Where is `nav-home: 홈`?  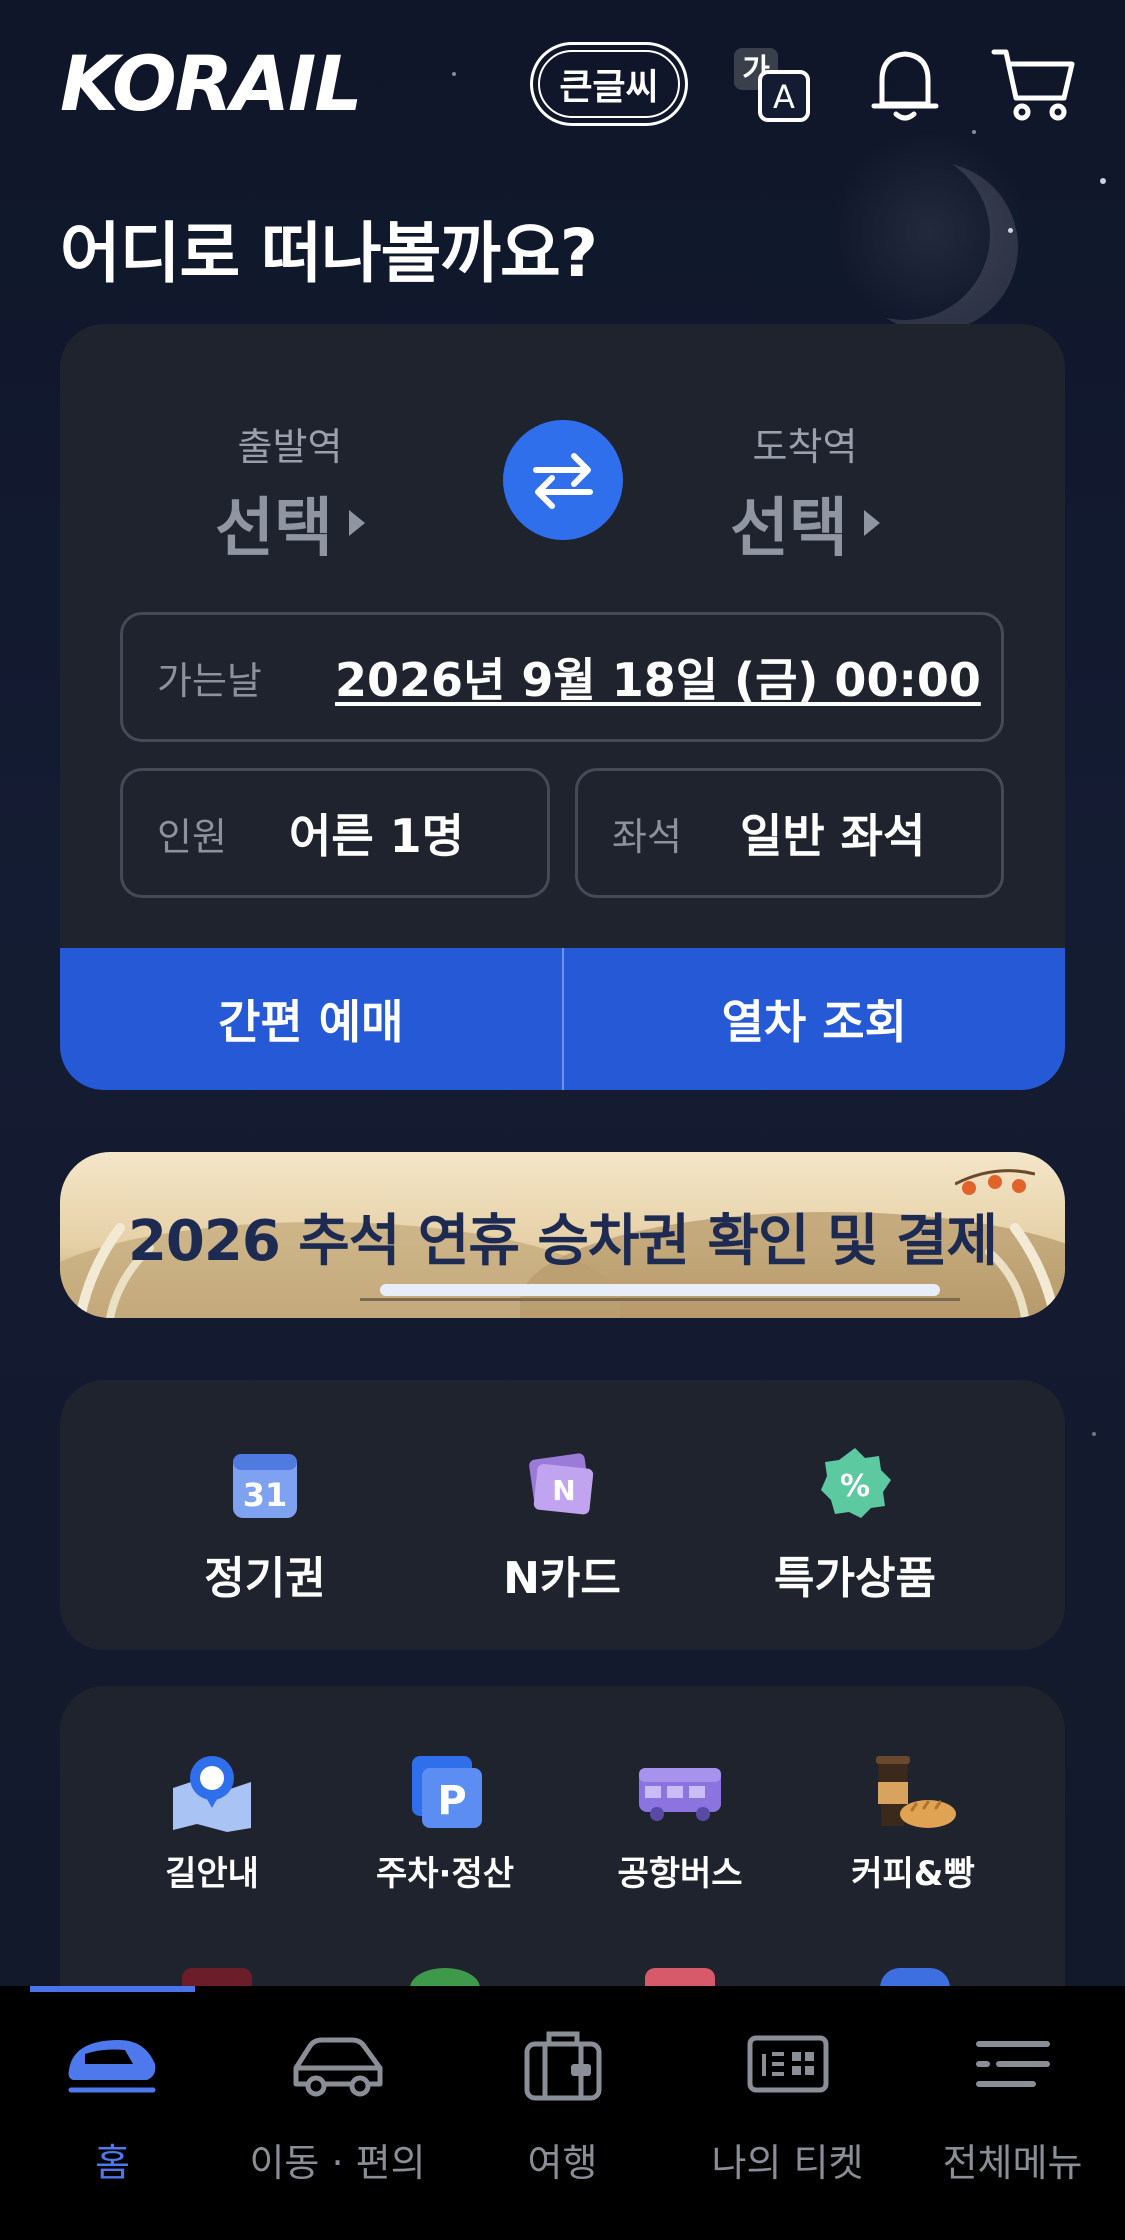
nav-home: 홈 is located at coordinates (112, 2105).